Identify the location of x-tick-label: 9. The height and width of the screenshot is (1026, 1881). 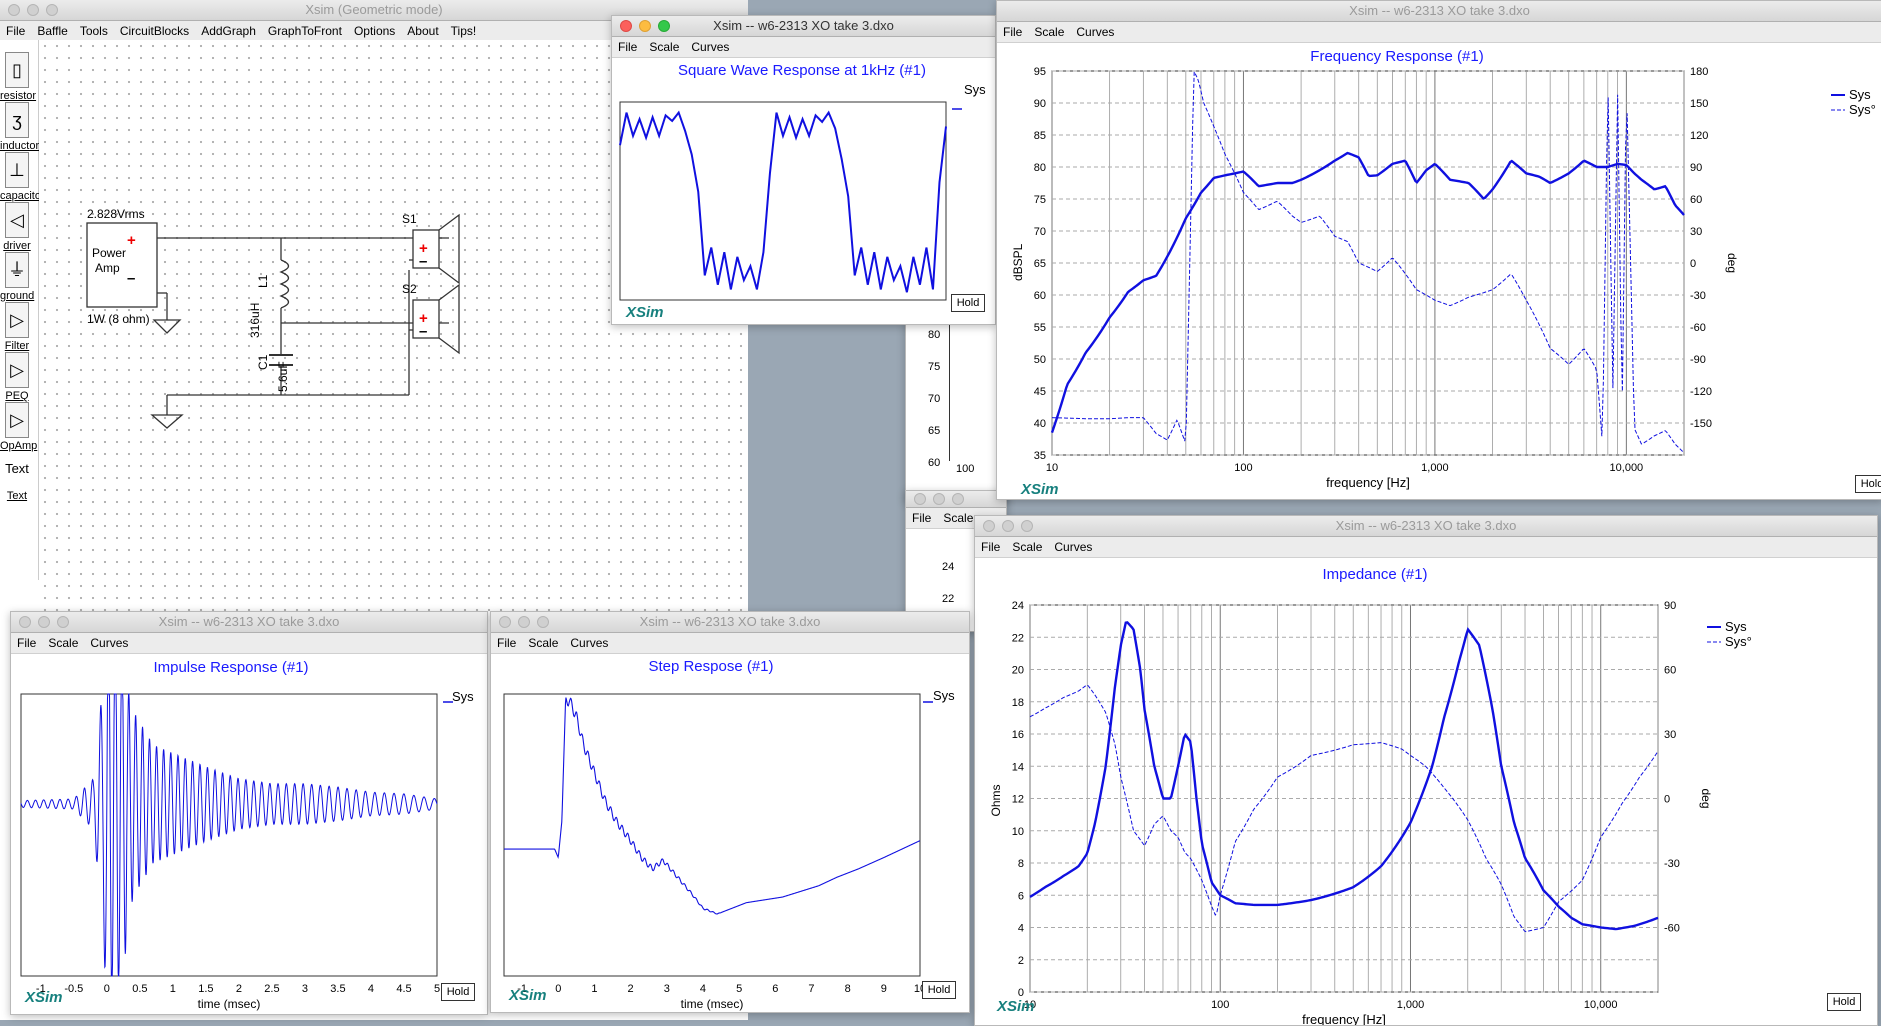
(884, 989).